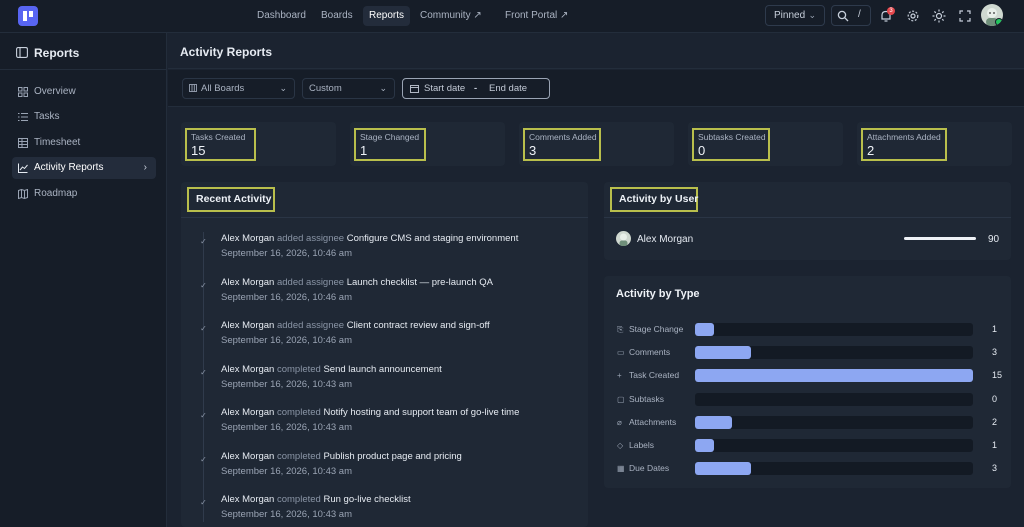 The height and width of the screenshot is (527, 1024). Describe the element at coordinates (650, 352) in the screenshot. I see `activity-type-label: Comments` at that location.